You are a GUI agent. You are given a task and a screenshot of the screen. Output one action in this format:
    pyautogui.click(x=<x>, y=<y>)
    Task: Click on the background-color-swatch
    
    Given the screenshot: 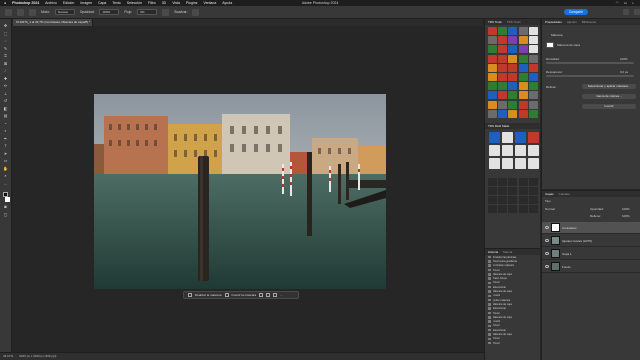 What is the action you would take?
    pyautogui.click(x=7, y=199)
    